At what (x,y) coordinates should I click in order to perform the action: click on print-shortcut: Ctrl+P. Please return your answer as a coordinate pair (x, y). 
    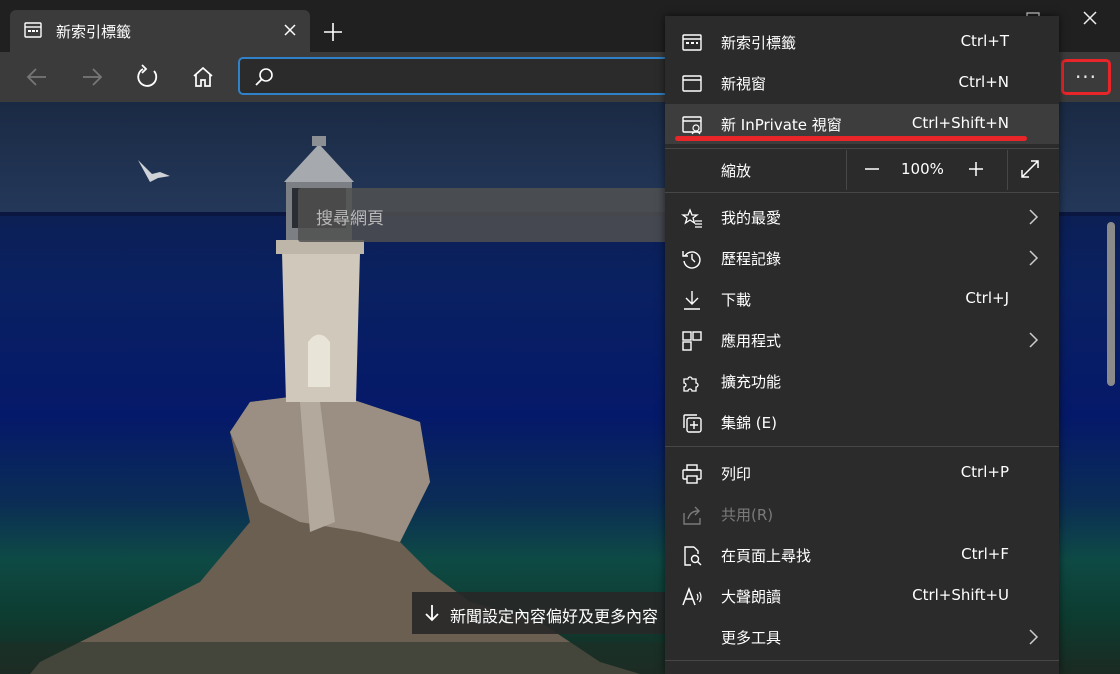
    Looking at the image, I should click on (984, 472).